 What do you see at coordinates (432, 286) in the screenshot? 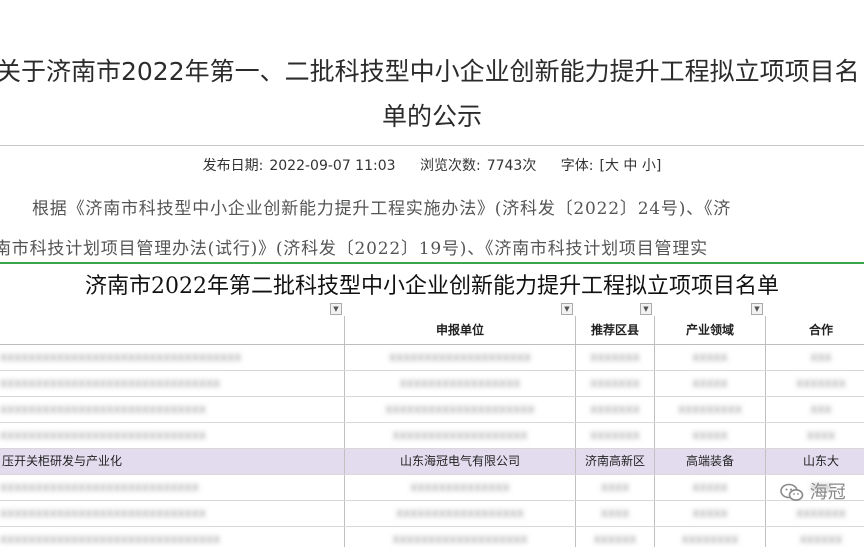
I see `sheet-title: 济南市2022年第二批科技型中小企业创新能力提升工程拟立项项目名单` at bounding box center [432, 286].